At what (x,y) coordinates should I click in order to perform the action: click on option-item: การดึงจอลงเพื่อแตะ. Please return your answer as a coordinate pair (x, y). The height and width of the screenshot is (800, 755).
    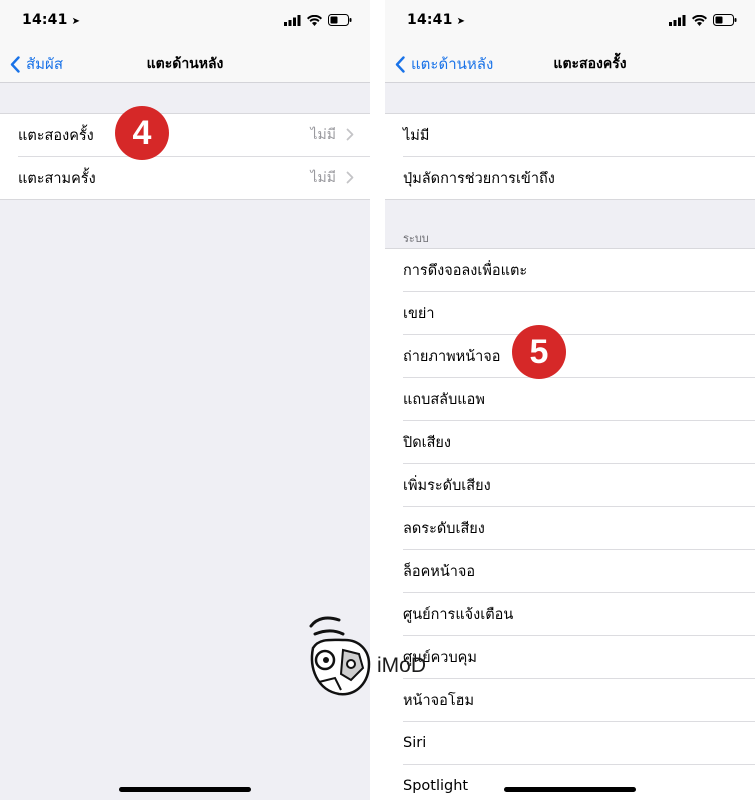
    Looking at the image, I should click on (579, 270).